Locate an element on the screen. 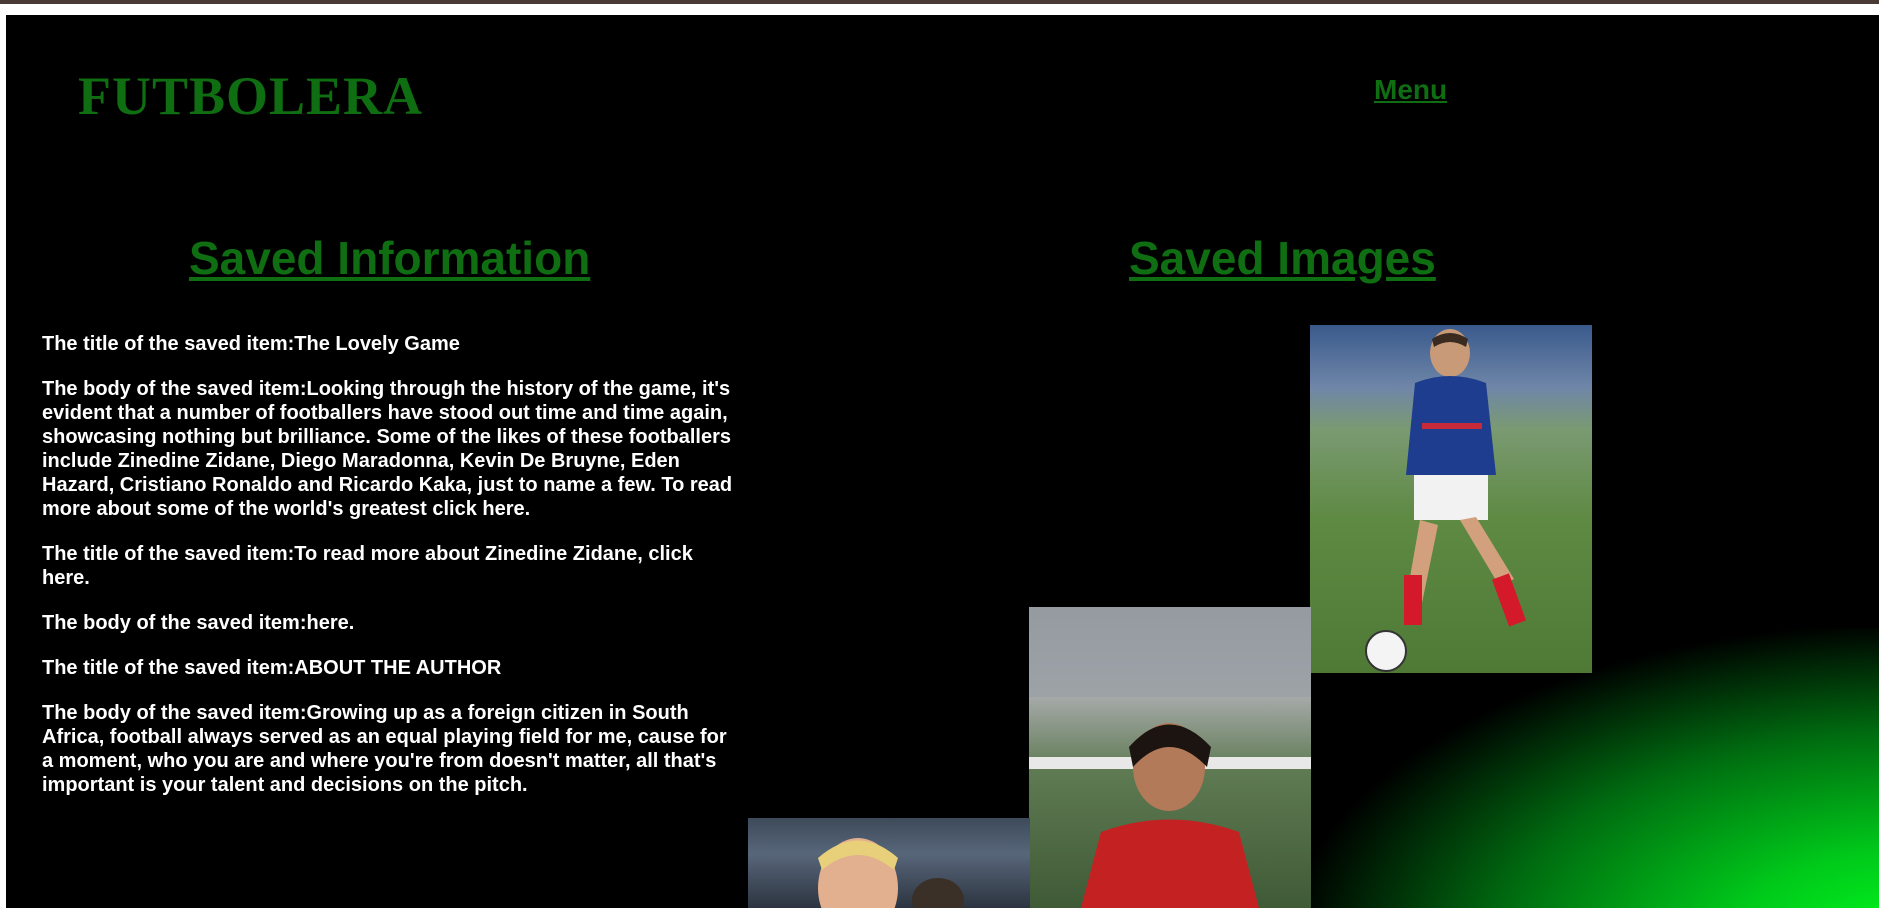 Image resolution: width=1879 pixels, height=908 pixels. saved-image-maradona is located at coordinates (1170, 757).